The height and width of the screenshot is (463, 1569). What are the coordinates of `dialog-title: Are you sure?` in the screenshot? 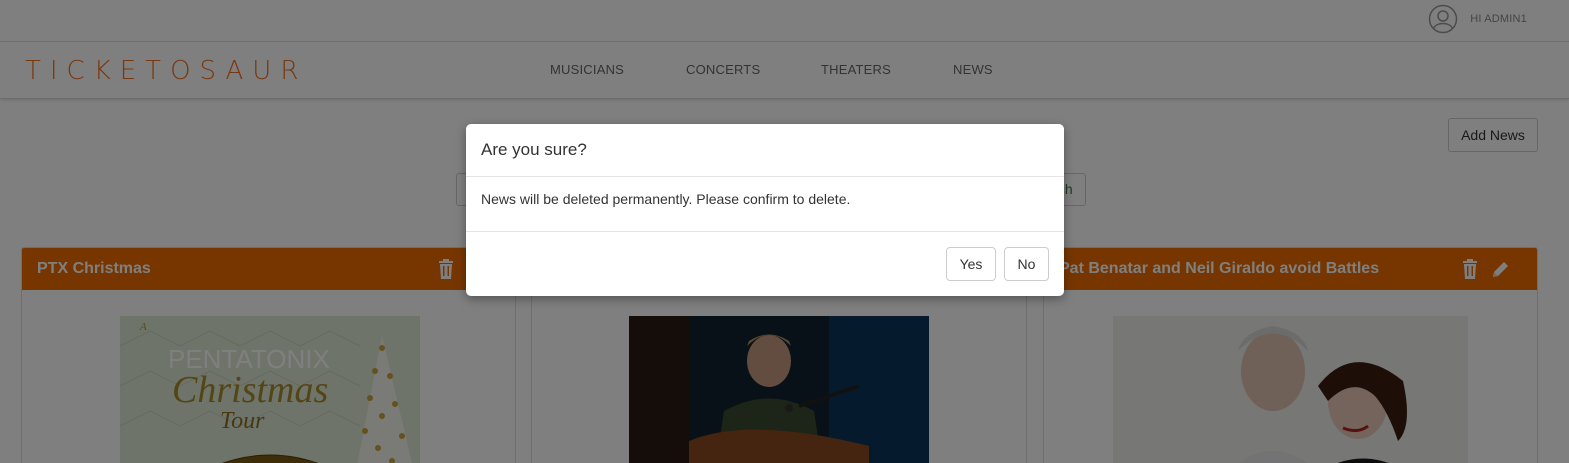 It's located at (534, 149).